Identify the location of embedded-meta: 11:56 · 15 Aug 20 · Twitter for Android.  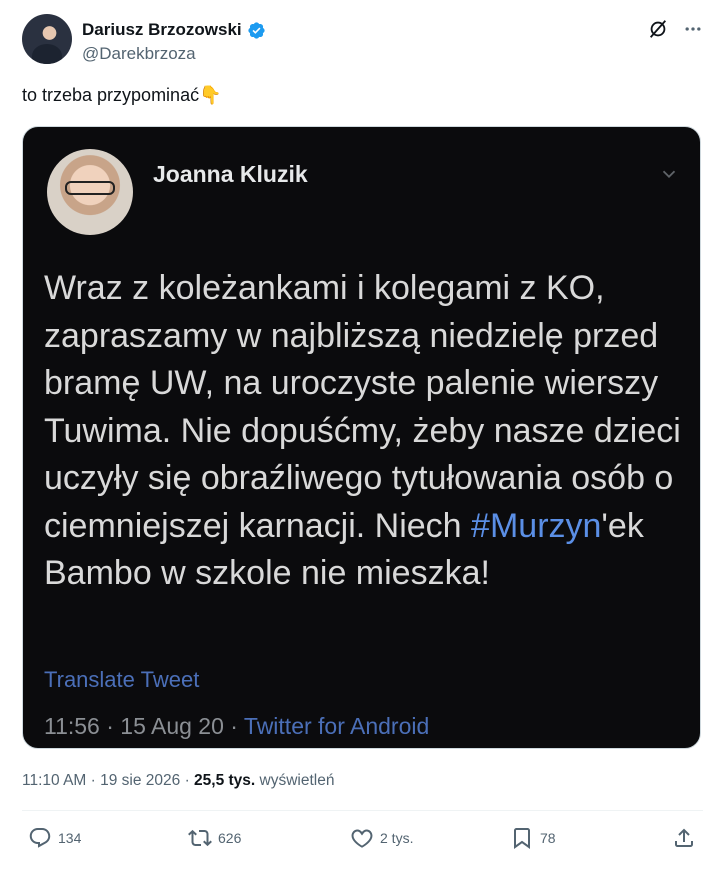
(236, 726).